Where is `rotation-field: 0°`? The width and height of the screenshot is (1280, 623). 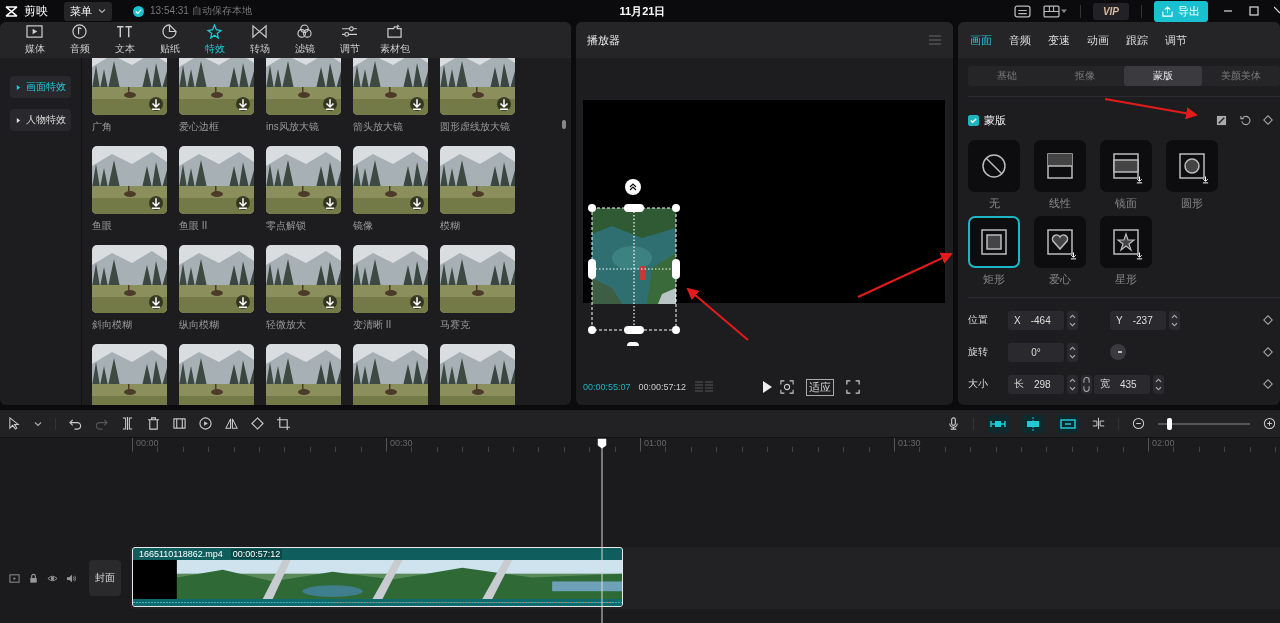 rotation-field: 0° is located at coordinates (1036, 352).